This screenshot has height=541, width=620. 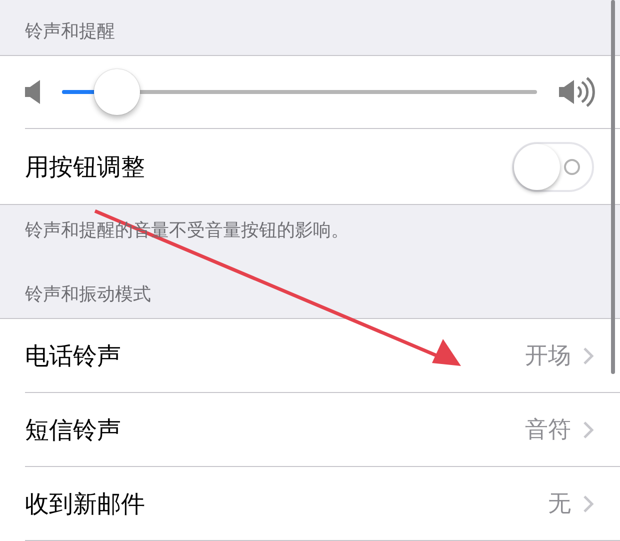 What do you see at coordinates (548, 356) in the screenshot?
I see `setting-value: 开场` at bounding box center [548, 356].